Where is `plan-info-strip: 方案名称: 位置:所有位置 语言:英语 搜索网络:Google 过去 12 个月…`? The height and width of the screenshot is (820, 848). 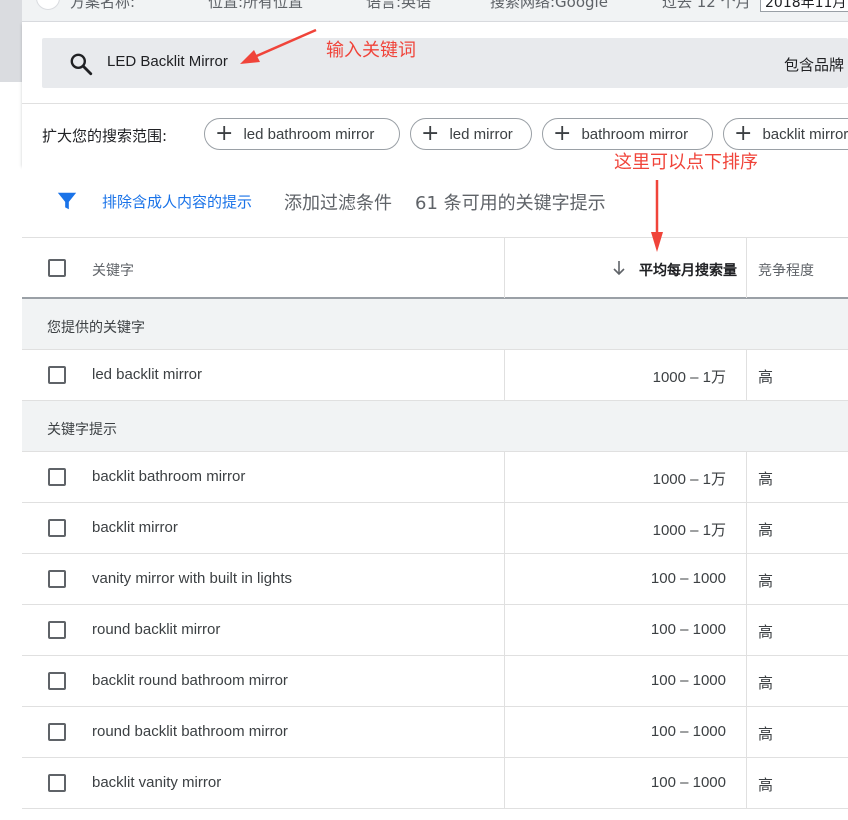
plan-info-strip: 方案名称: 位置:所有位置 语言:英语 搜索网络:Google 过去 12 个月… is located at coordinates (435, 11).